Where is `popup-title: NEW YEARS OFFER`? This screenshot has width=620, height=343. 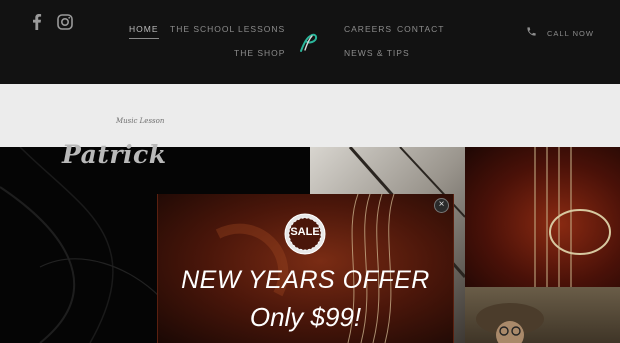 popup-title: NEW YEARS OFFER is located at coordinates (305, 280).